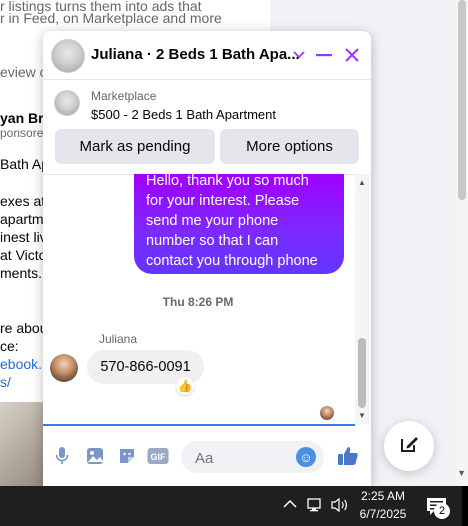 This screenshot has width=468, height=526. What do you see at coordinates (245, 458) in the screenshot?
I see `message-input` at bounding box center [245, 458].